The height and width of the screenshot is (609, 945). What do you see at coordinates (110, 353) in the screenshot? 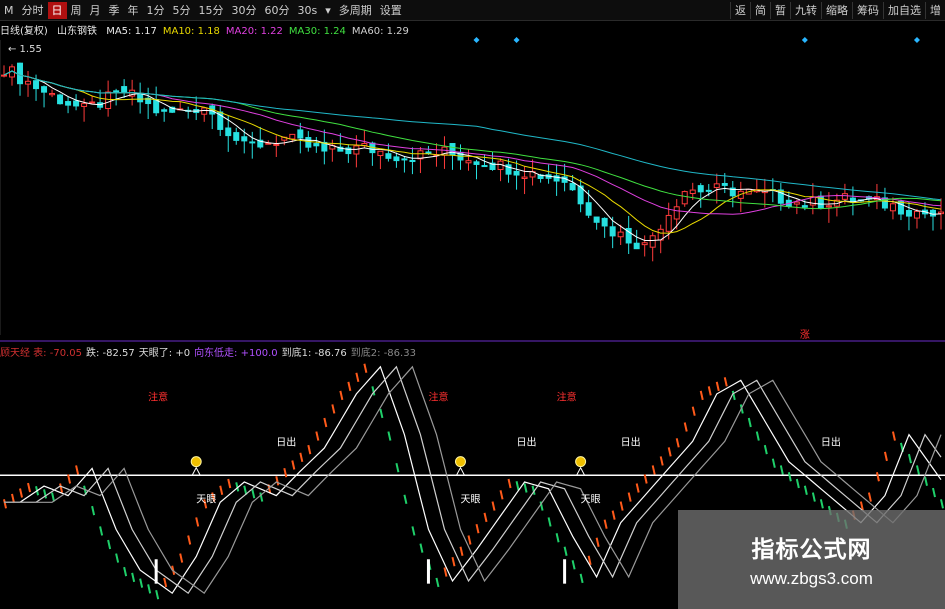
I see `indicator-legend-item-1: 跌: -82.57` at bounding box center [110, 353].